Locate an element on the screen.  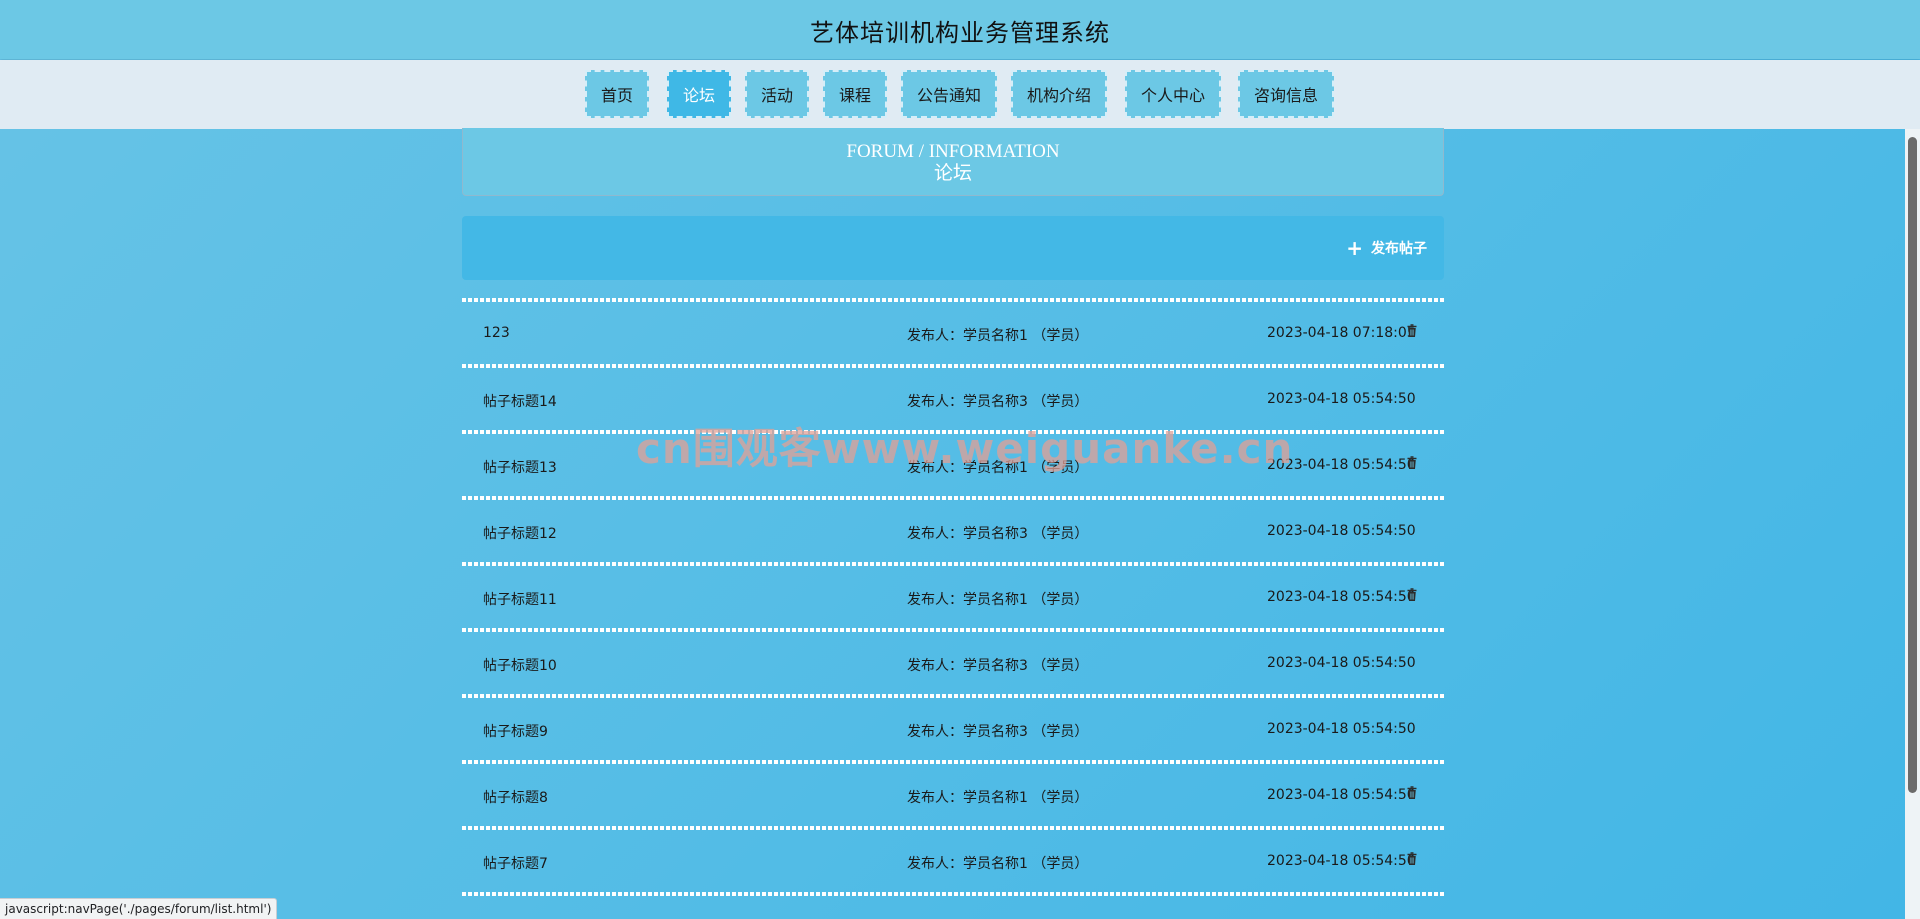
post-title: 帖子标题13 is located at coordinates (520, 467).